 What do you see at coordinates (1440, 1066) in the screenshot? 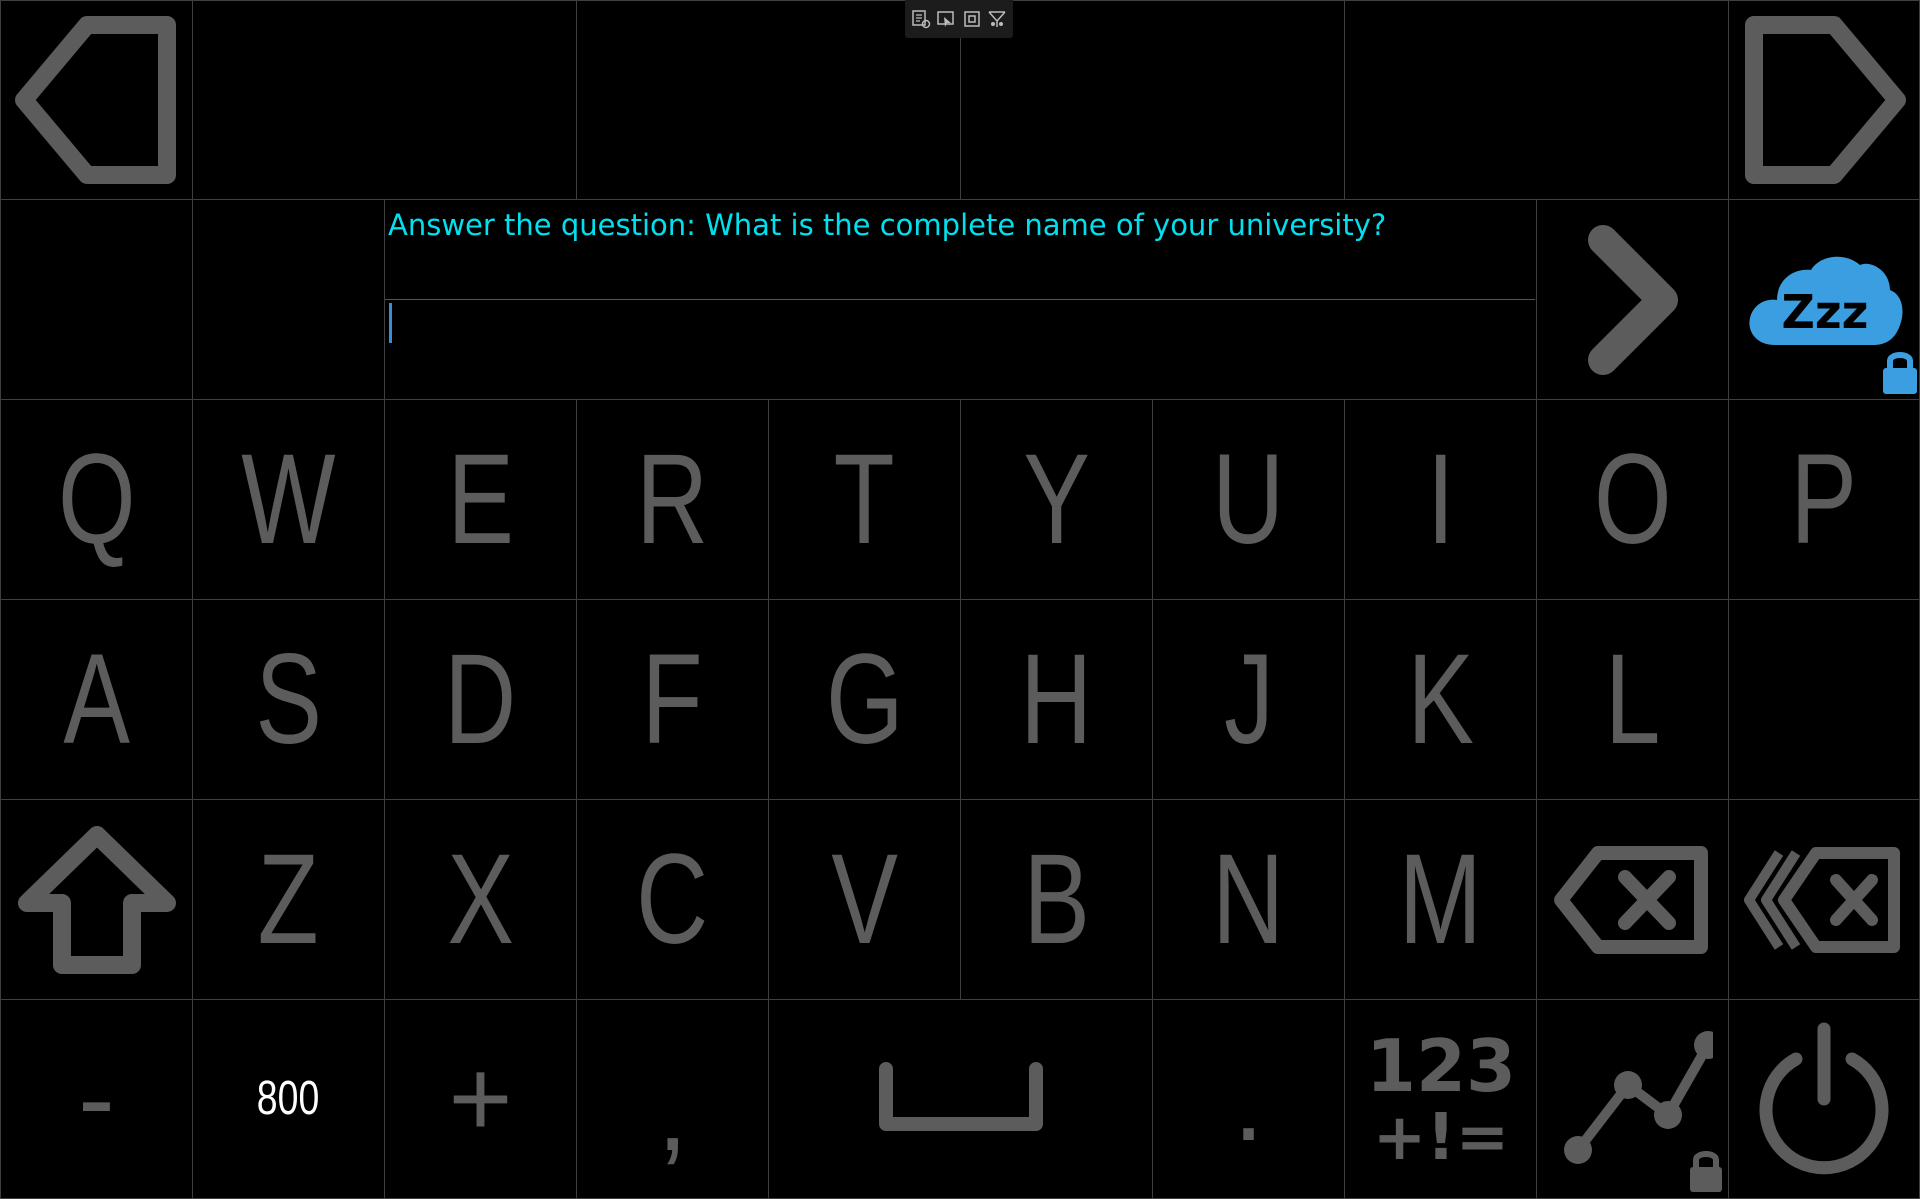
I see `numbers-label: 123` at bounding box center [1440, 1066].